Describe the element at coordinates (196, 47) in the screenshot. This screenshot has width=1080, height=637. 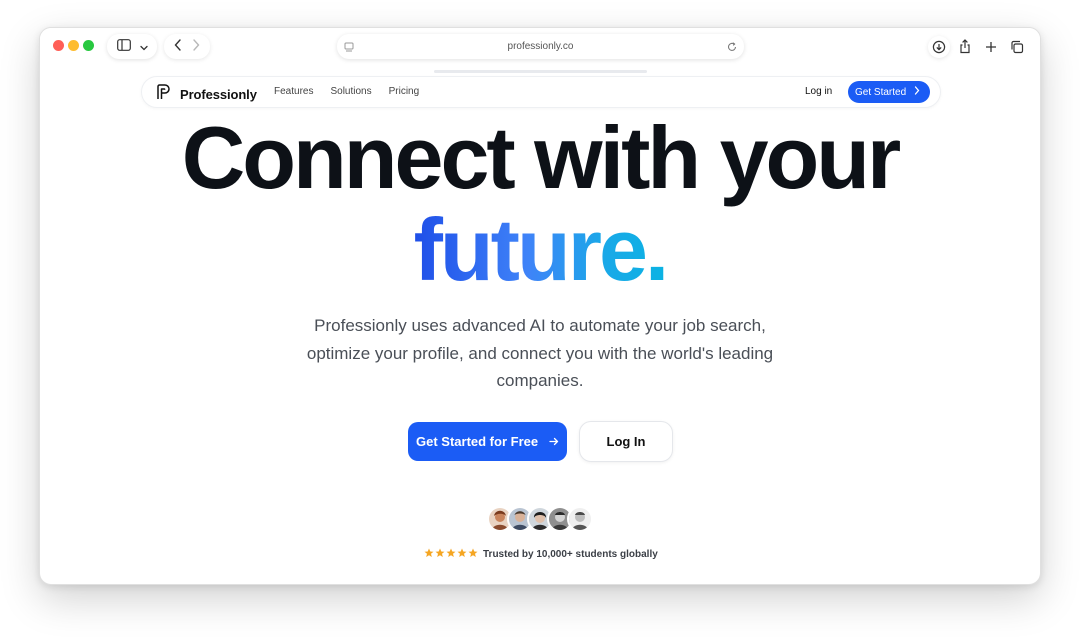
I see `forward-arrow-icon` at that location.